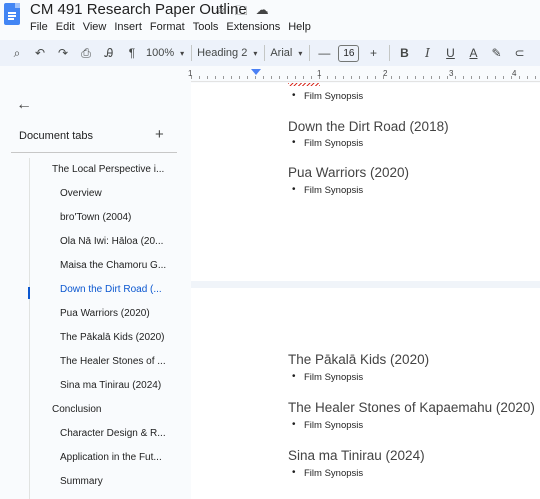 The width and height of the screenshot is (540, 499). What do you see at coordinates (63, 53) in the screenshot?
I see `redo-icon: ↷` at bounding box center [63, 53].